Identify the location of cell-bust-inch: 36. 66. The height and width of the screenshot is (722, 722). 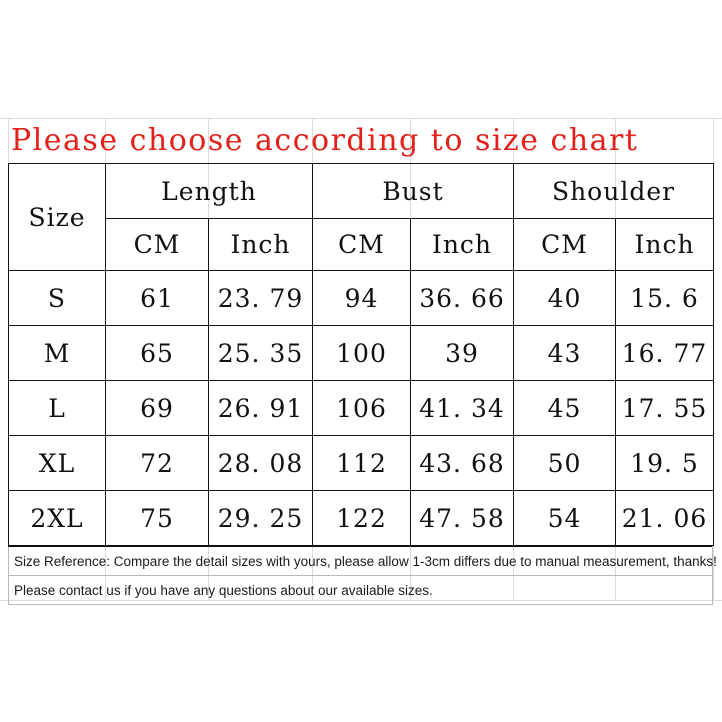
(462, 298).